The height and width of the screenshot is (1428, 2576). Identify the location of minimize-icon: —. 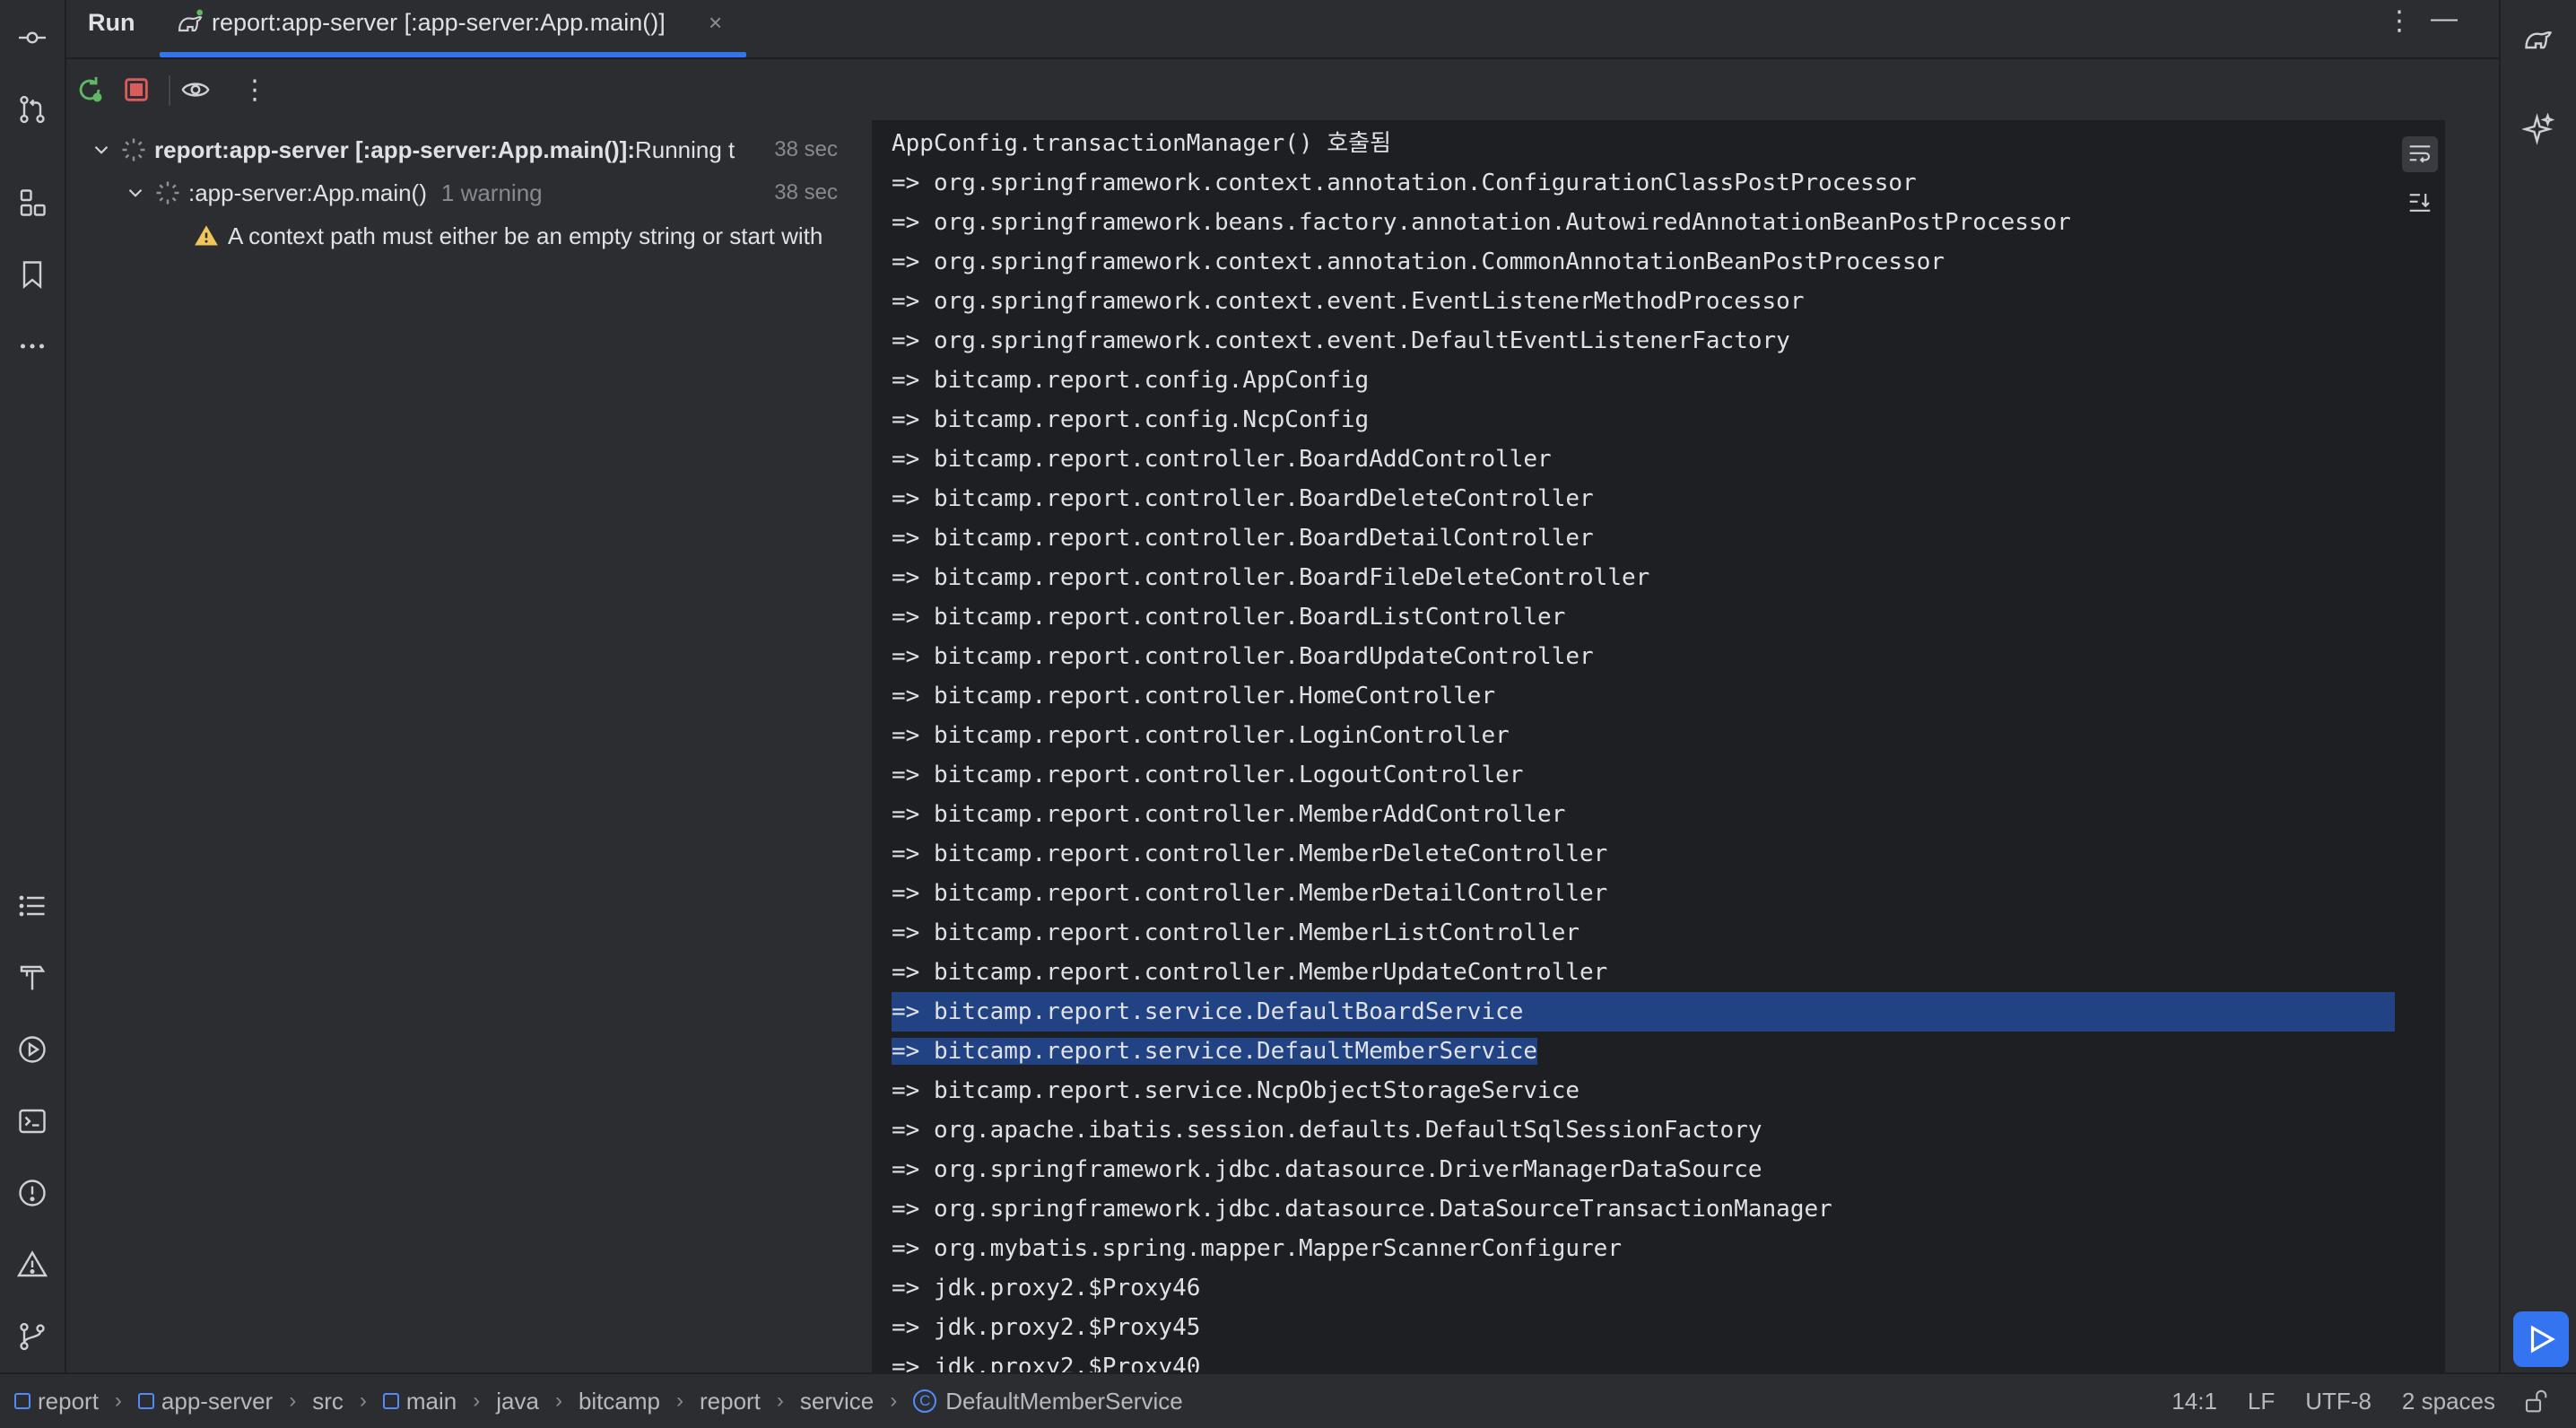
(2444, 19).